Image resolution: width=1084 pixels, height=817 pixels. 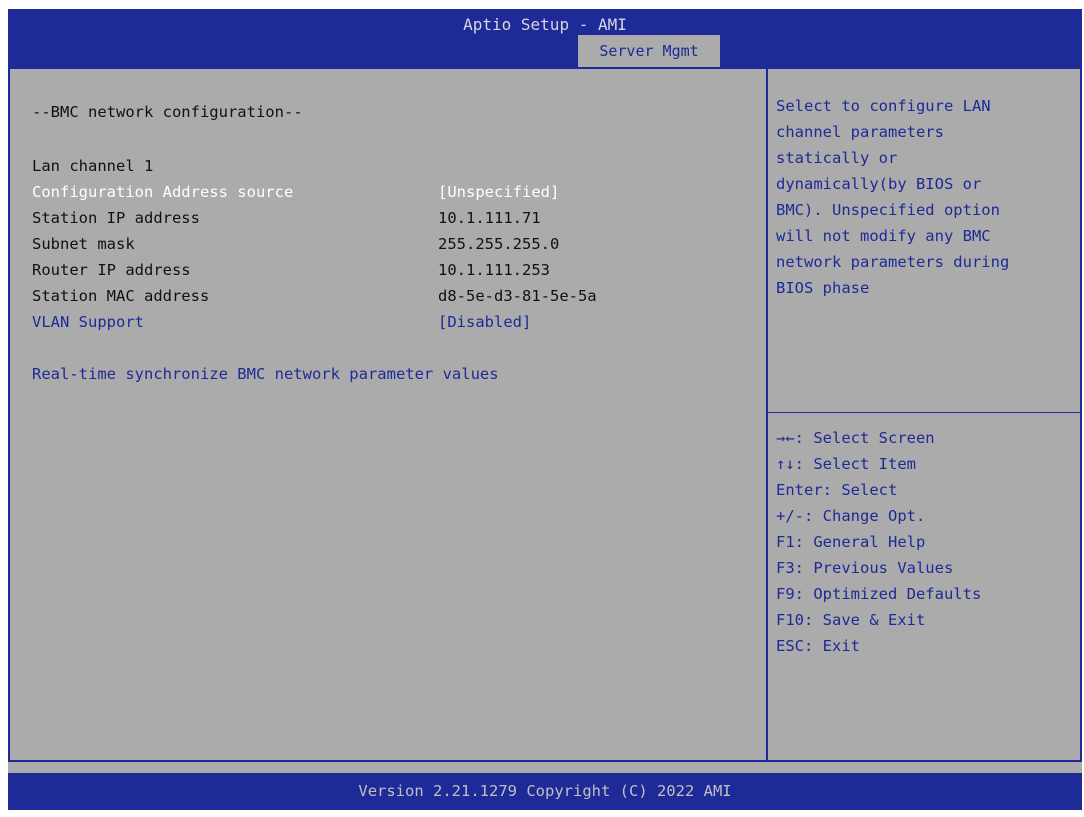 What do you see at coordinates (879, 594) in the screenshot?
I see `key-optimized-defaults: F9: Optimized Defaults` at bounding box center [879, 594].